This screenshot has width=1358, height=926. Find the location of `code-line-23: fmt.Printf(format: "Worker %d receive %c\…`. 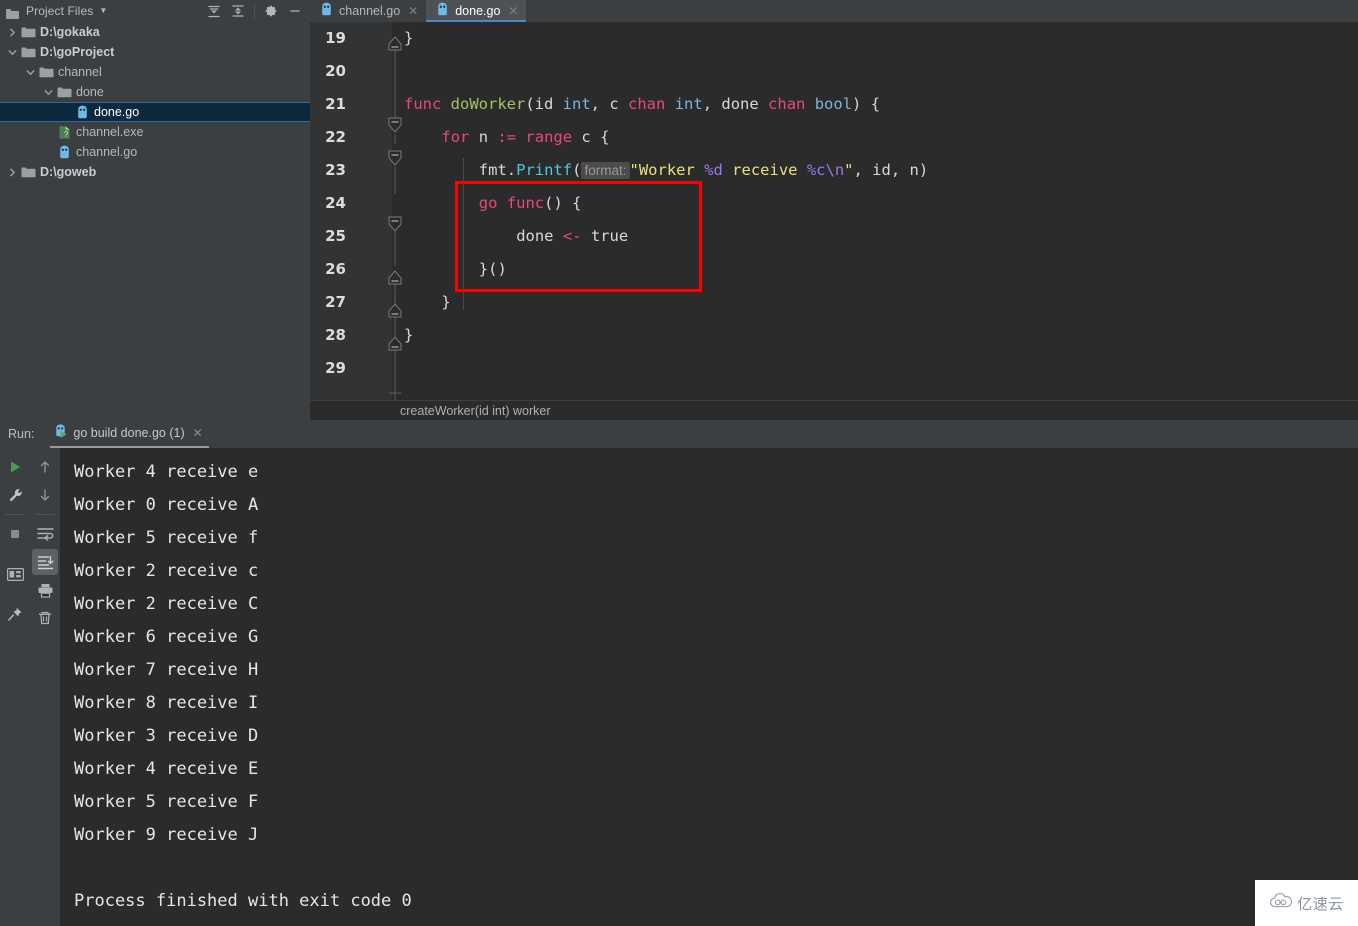

code-line-23: fmt.Printf(format: "Worker %d receive %c\… is located at coordinates (666, 170).